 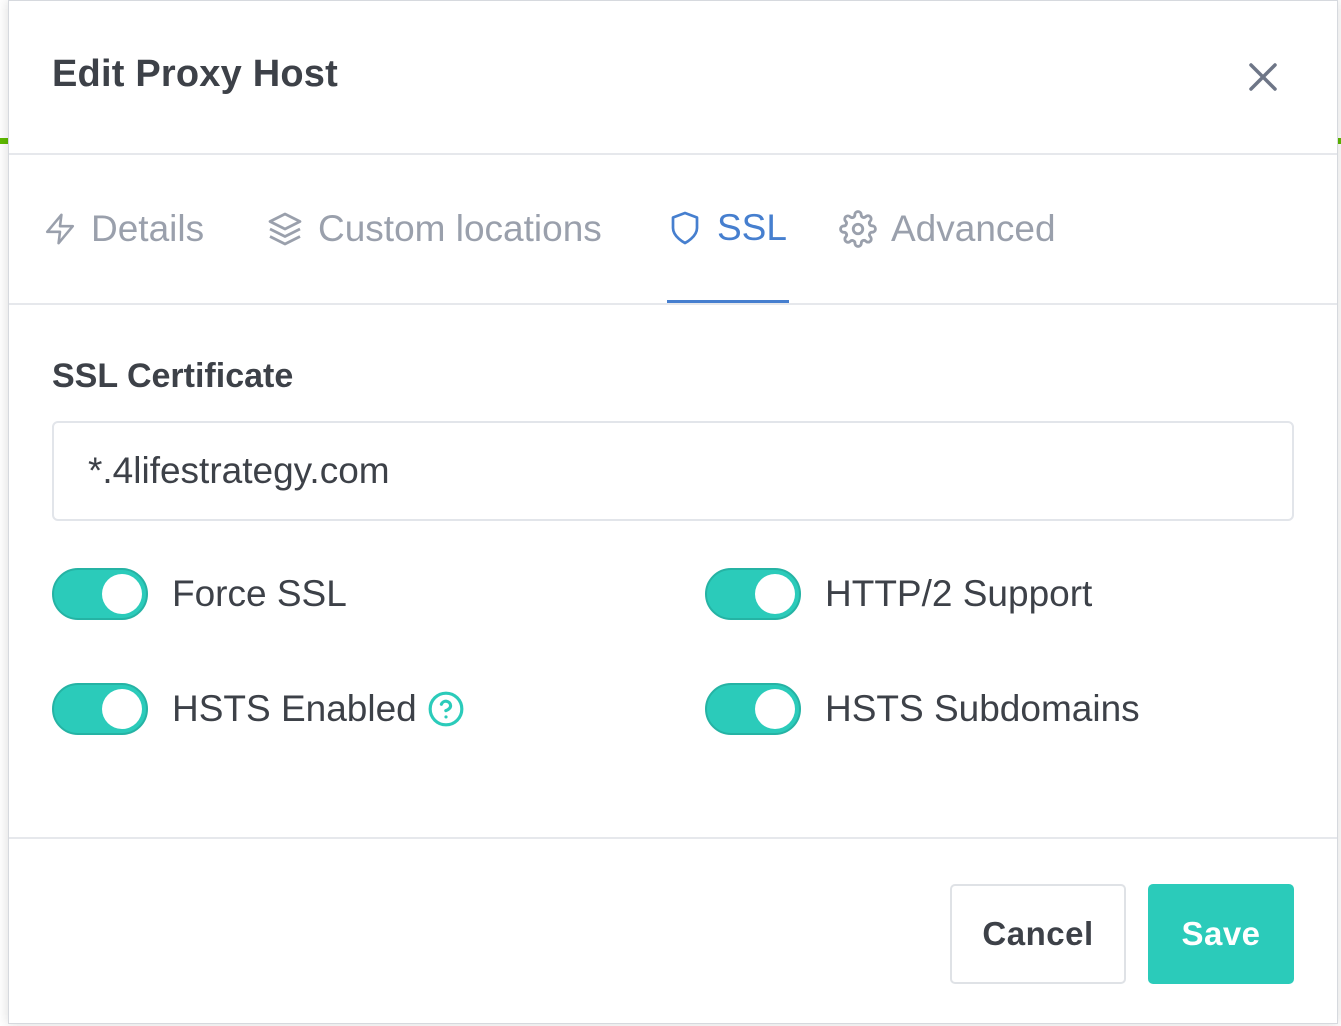 I want to click on hsts-enabled-toggle, so click(x=100, y=709).